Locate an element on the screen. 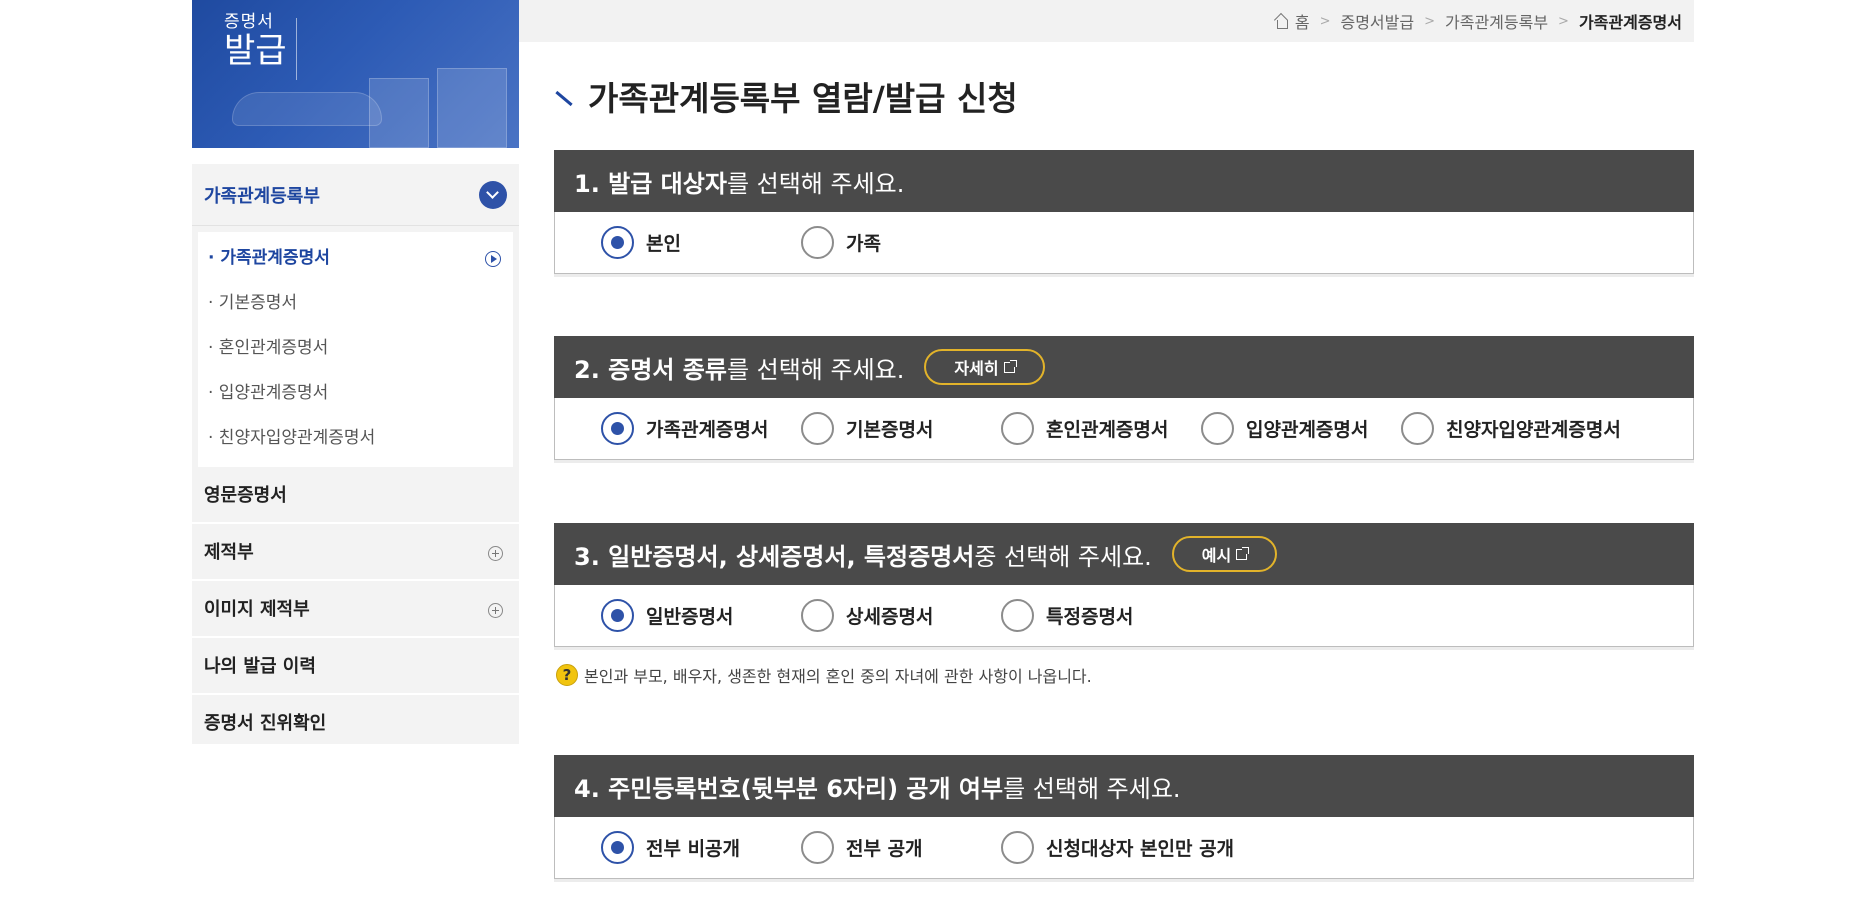 Image resolution: width=1865 pixels, height=899 pixels. radio-label: 기본증명서 is located at coordinates (890, 430).